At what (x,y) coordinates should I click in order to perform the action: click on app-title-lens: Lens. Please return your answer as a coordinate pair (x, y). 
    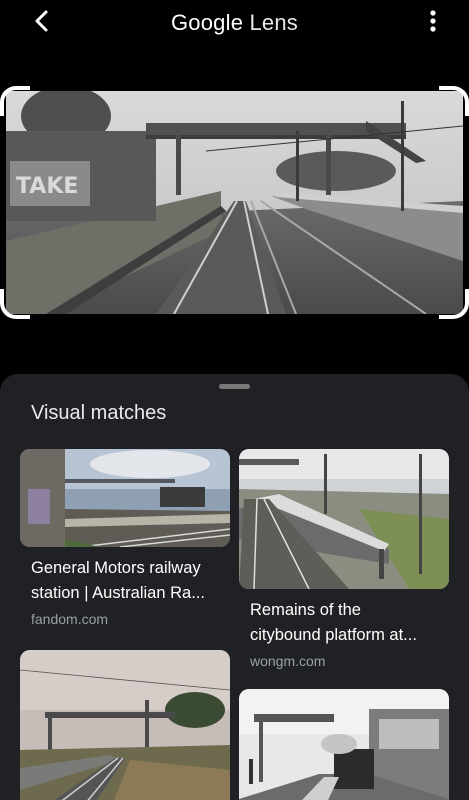
    Looking at the image, I should click on (273, 22).